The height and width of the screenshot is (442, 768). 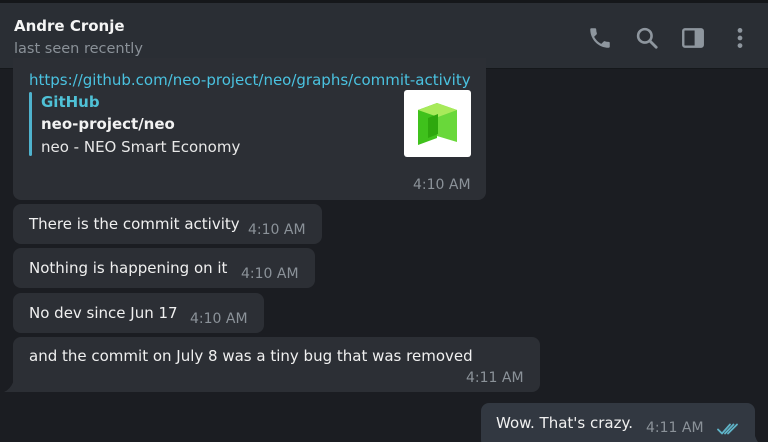 I want to click on message-text: There is the commit activity, so click(x=134, y=224).